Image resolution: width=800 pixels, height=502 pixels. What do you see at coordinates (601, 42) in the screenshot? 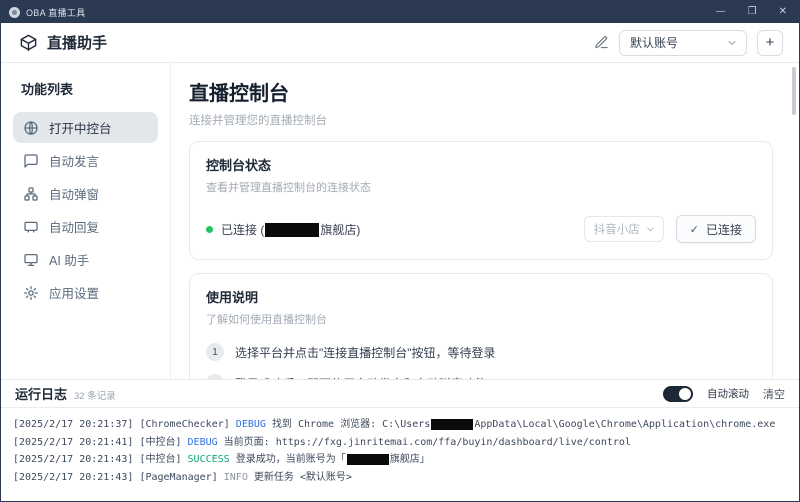
I see `pencil-icon` at bounding box center [601, 42].